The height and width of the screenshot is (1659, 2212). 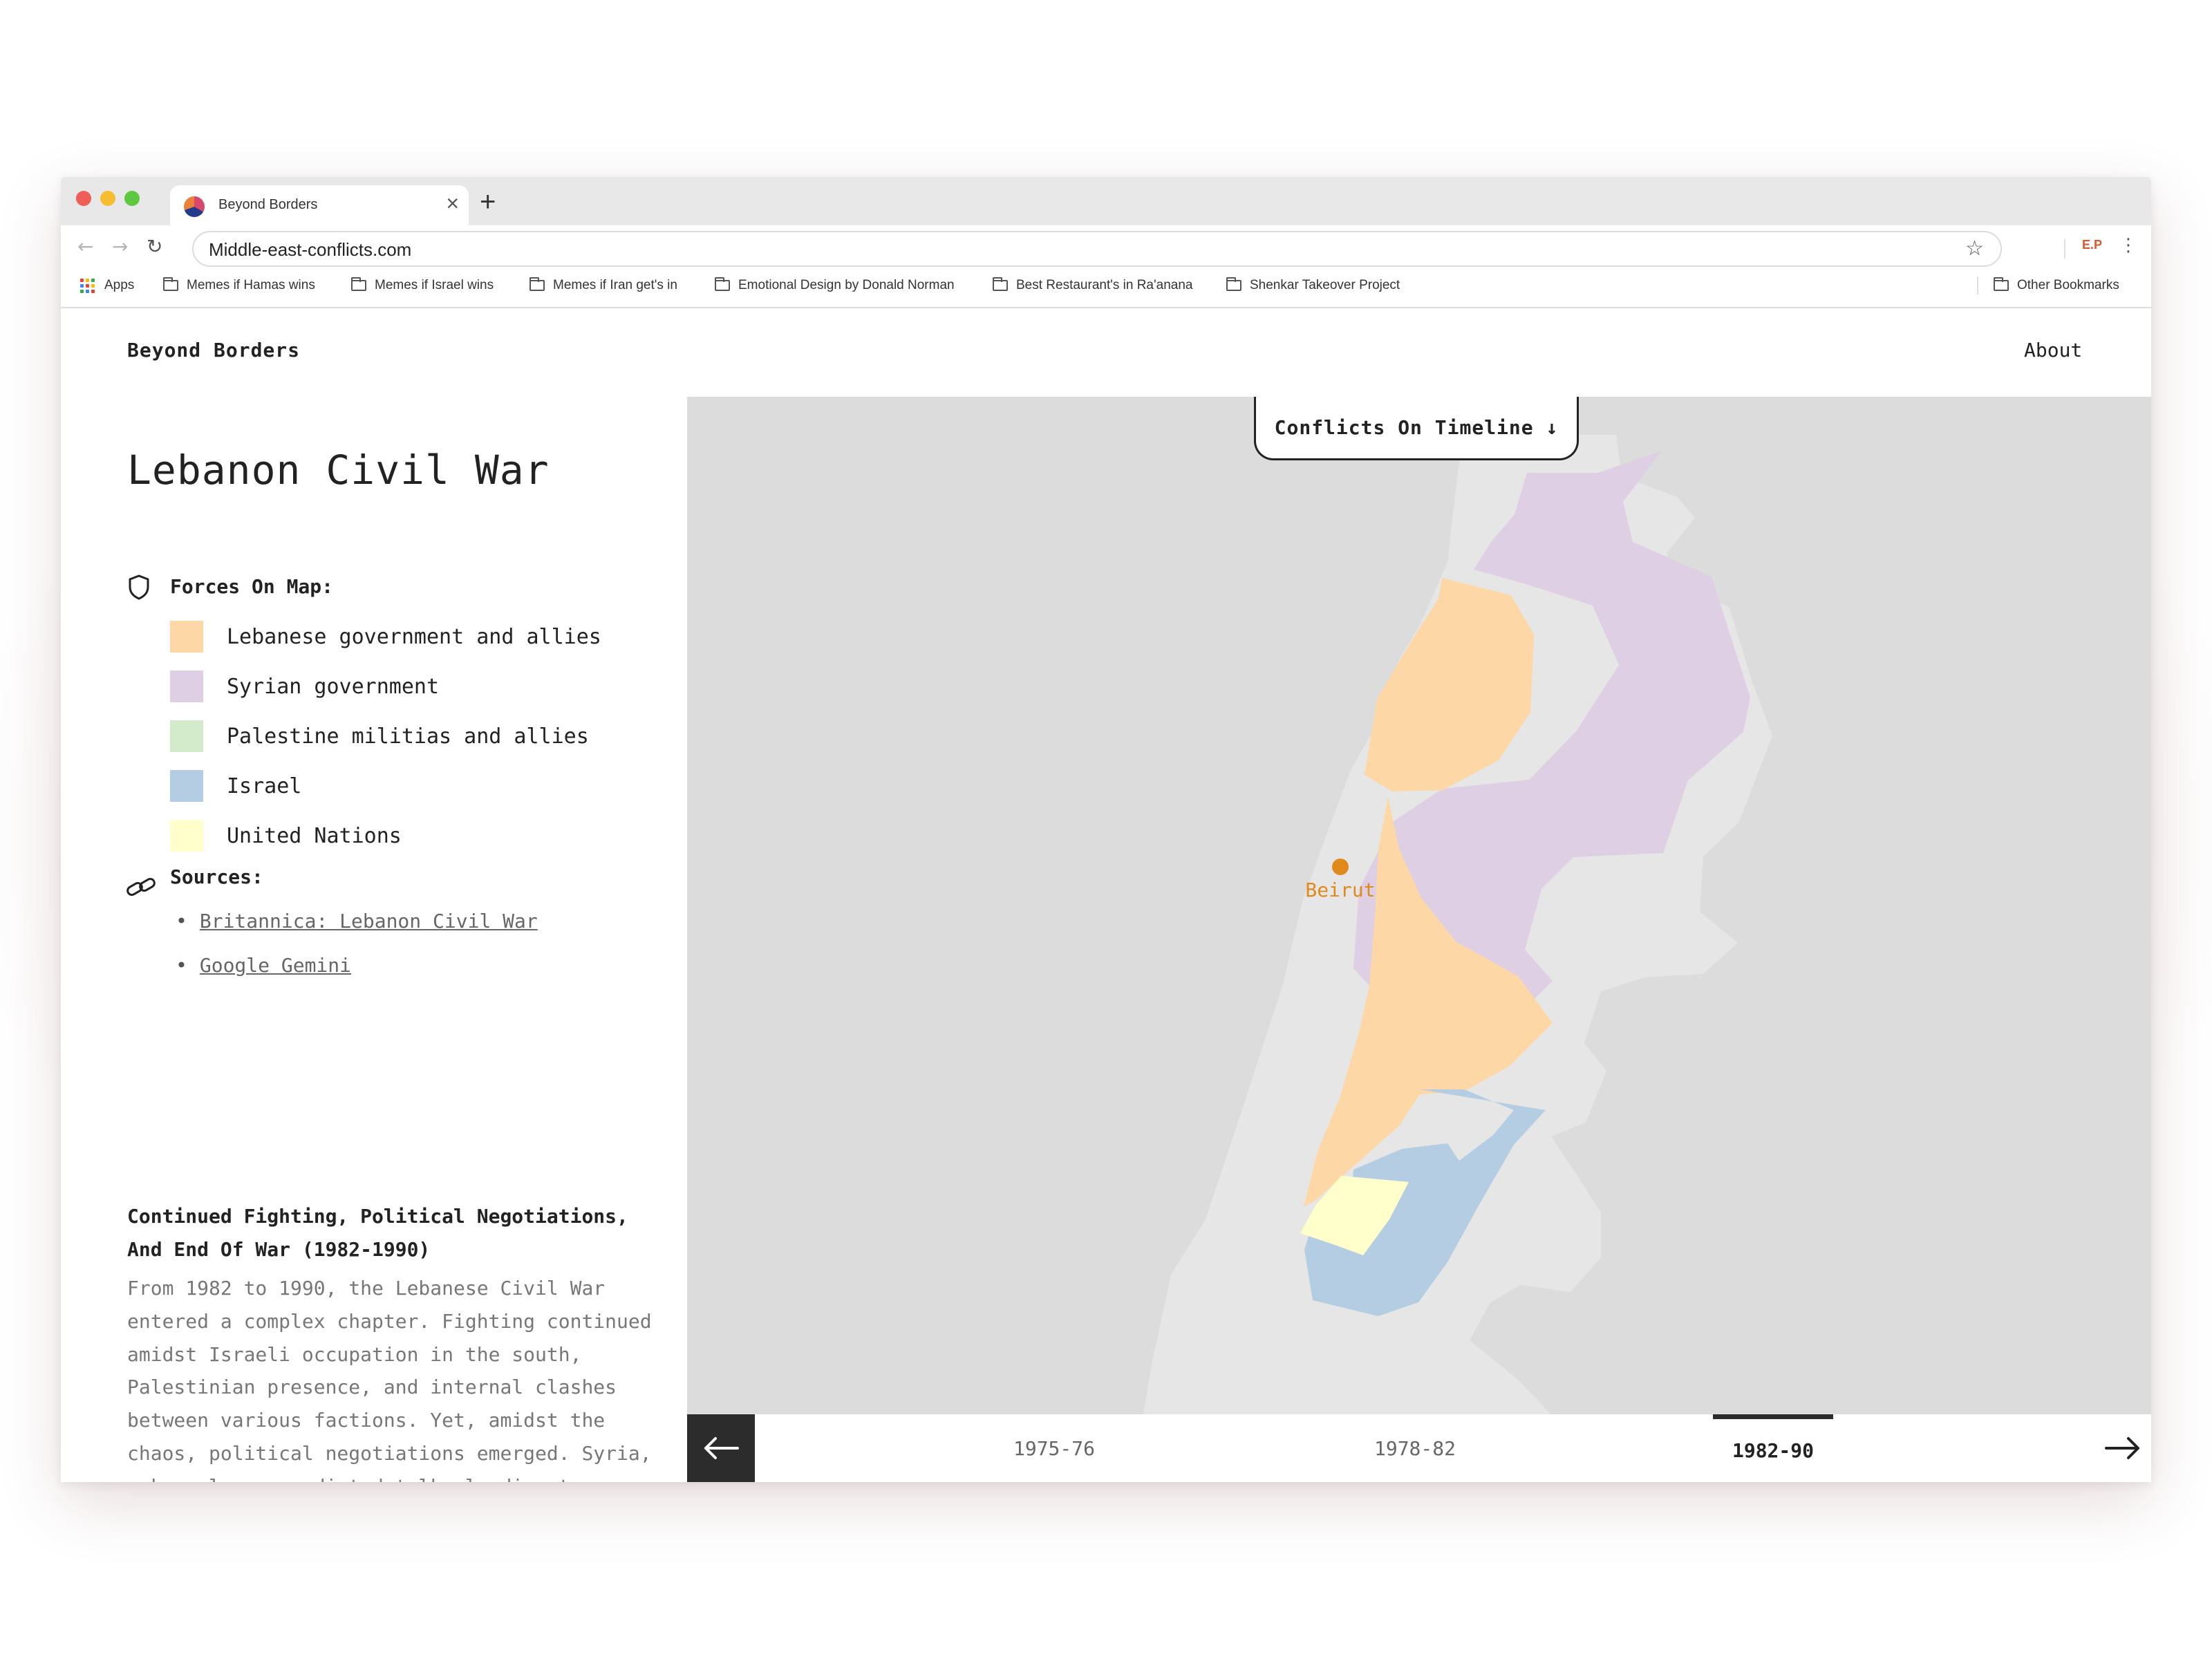 I want to click on browser-tab: Beyond Borders ×, so click(x=320, y=206).